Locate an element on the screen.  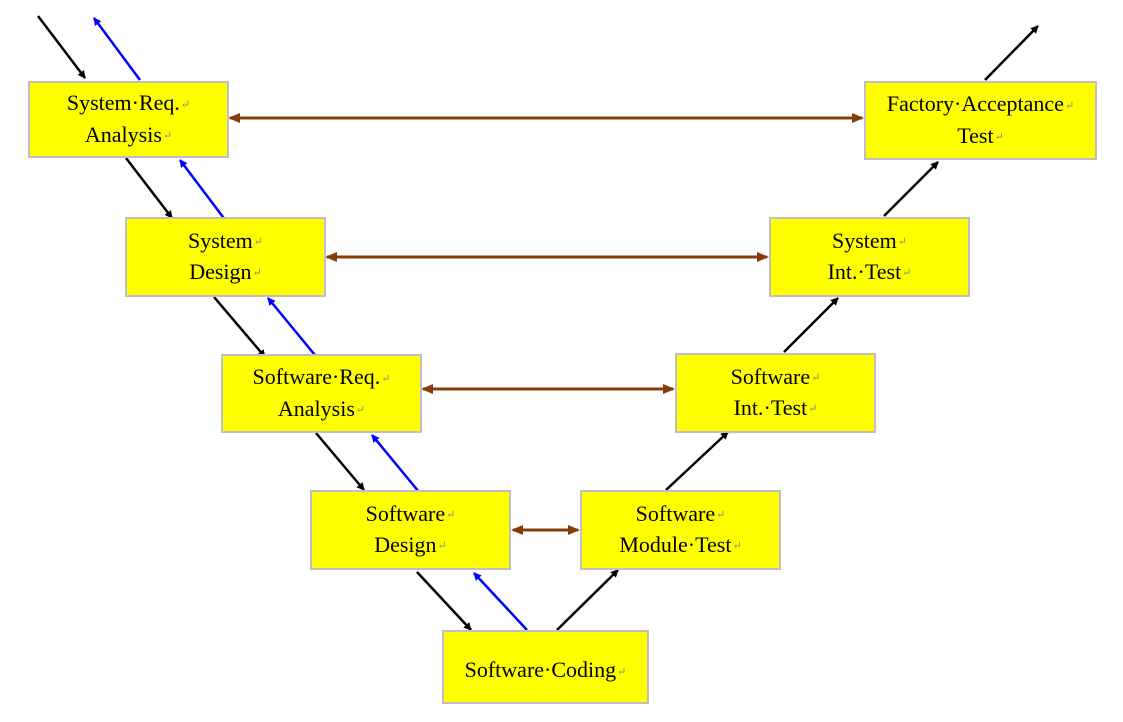
box-system-req-analysis: System·Req. Analysis is located at coordinates (128, 119).